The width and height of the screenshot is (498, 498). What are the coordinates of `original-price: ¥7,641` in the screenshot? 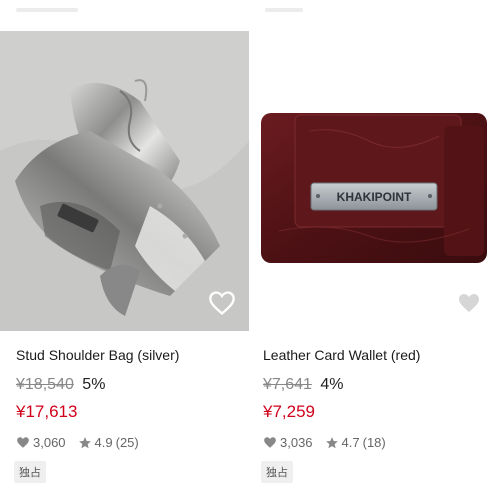 It's located at (287, 384).